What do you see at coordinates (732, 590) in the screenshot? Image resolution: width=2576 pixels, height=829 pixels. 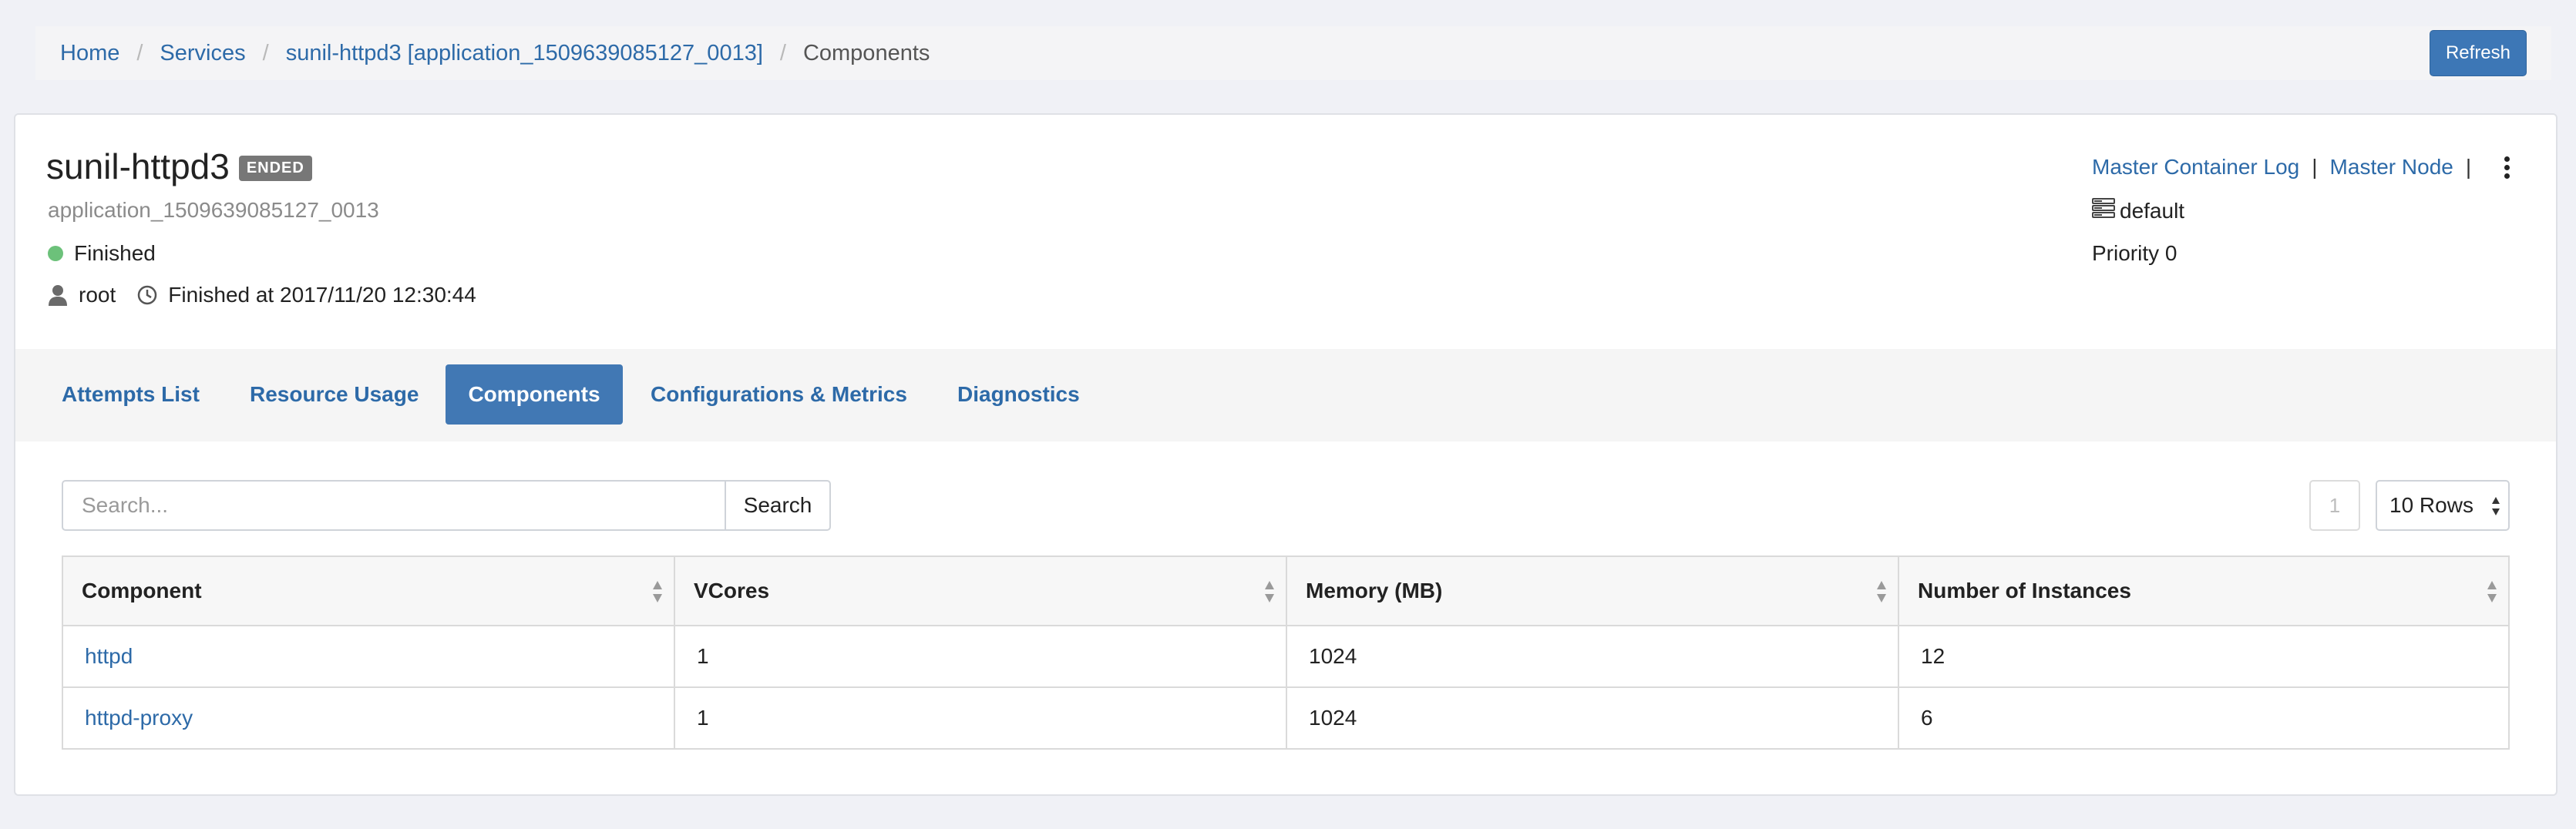 I see `column-header-label: VCores` at bounding box center [732, 590].